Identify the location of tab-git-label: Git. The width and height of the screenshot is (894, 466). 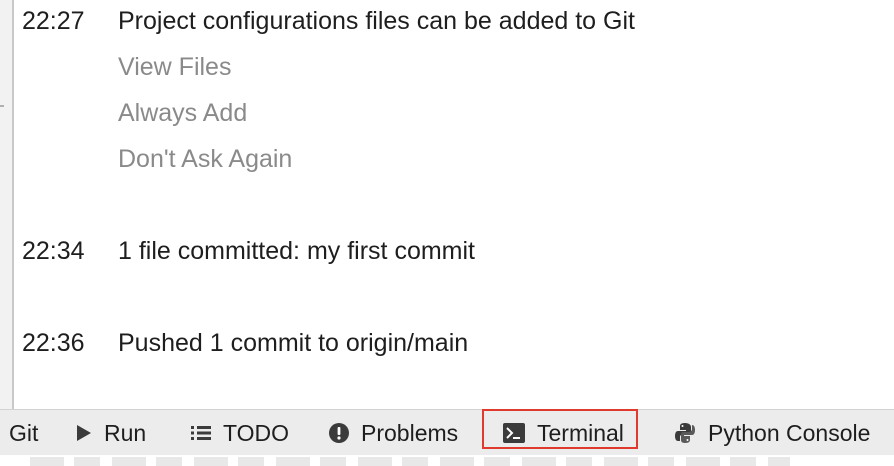
(24, 433).